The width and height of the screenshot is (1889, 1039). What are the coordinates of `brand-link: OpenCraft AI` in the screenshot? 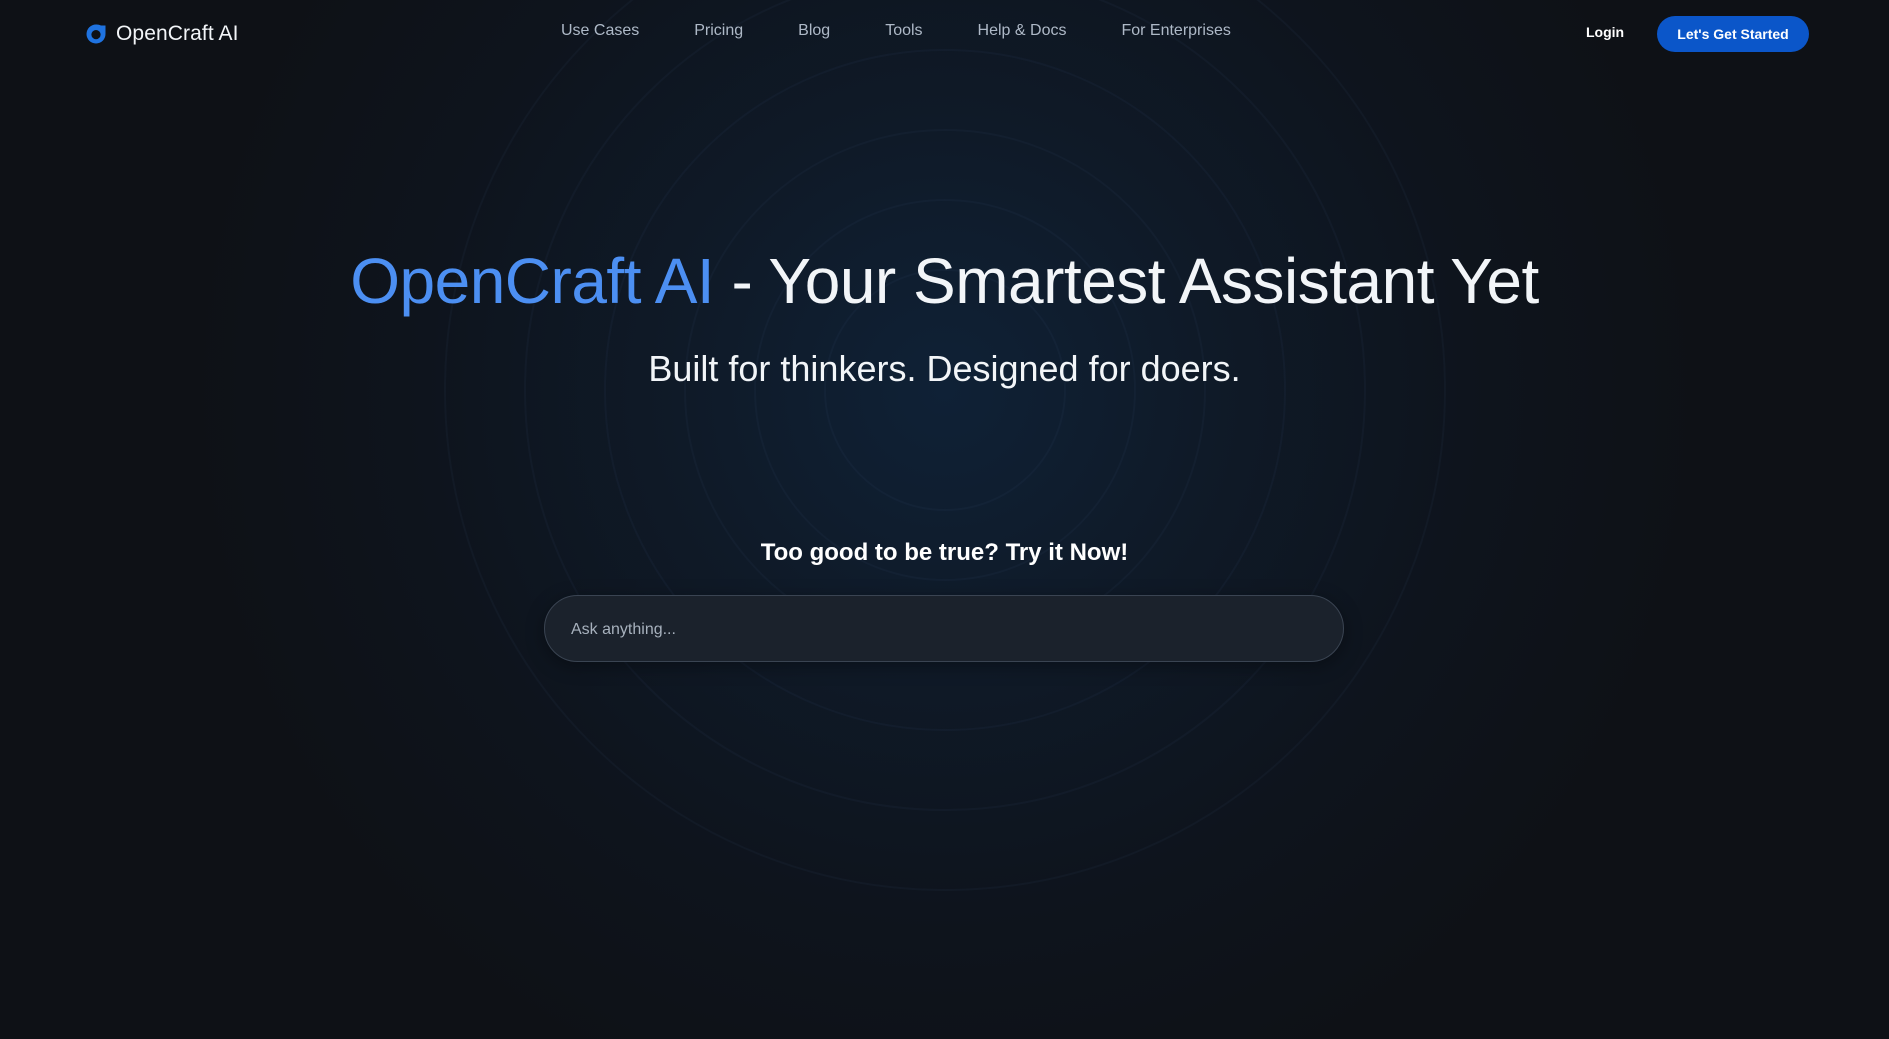 It's located at (161, 34).